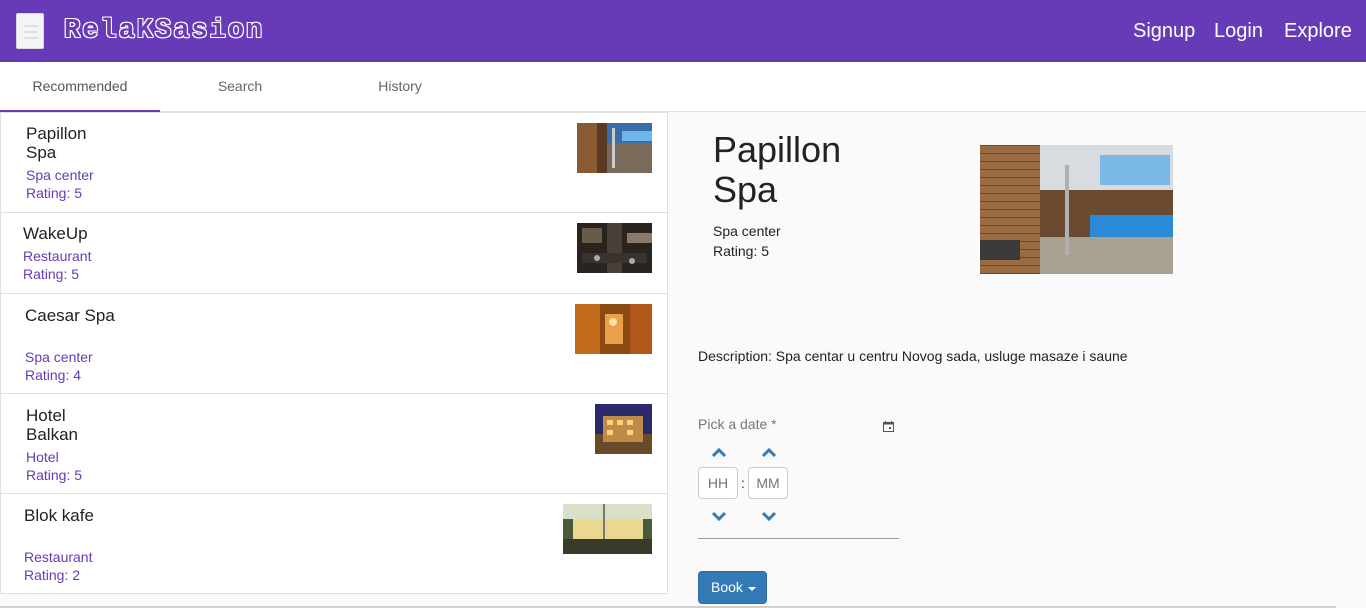 The width and height of the screenshot is (1366, 608). What do you see at coordinates (52, 425) in the screenshot?
I see `place-name: Hotel Balkan` at bounding box center [52, 425].